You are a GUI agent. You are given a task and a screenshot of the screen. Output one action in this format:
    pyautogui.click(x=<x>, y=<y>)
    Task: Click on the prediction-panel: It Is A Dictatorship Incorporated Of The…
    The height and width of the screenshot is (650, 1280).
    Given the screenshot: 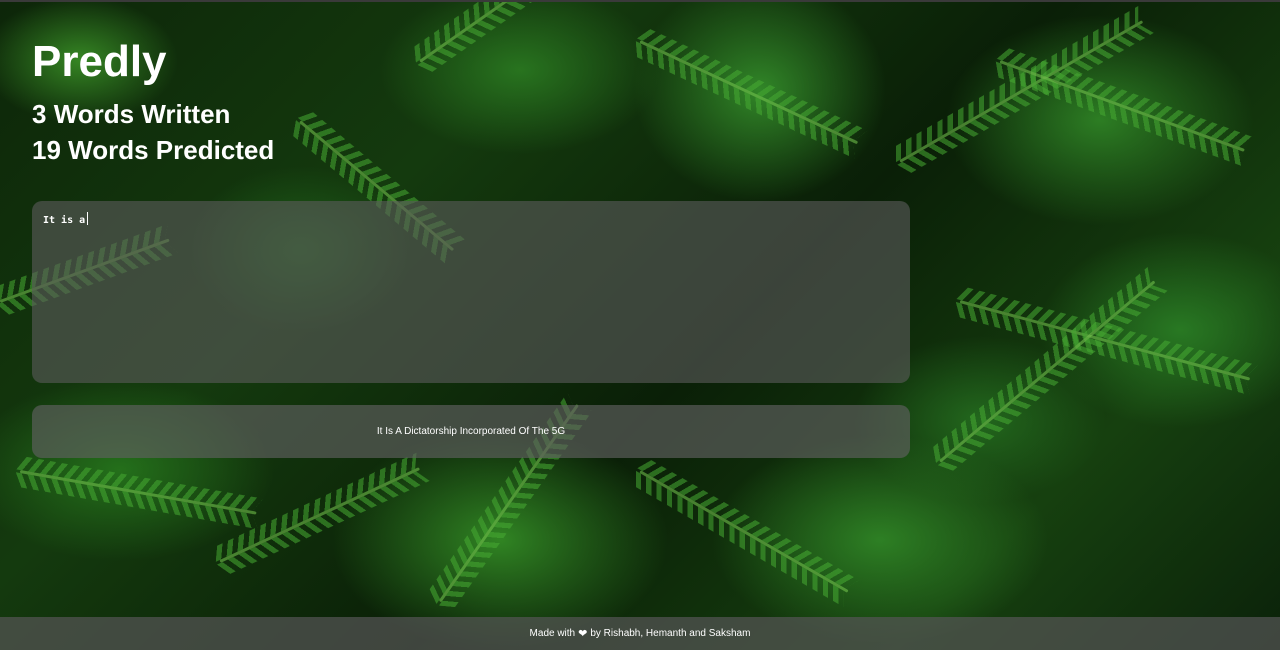 What is the action you would take?
    pyautogui.click(x=471, y=431)
    